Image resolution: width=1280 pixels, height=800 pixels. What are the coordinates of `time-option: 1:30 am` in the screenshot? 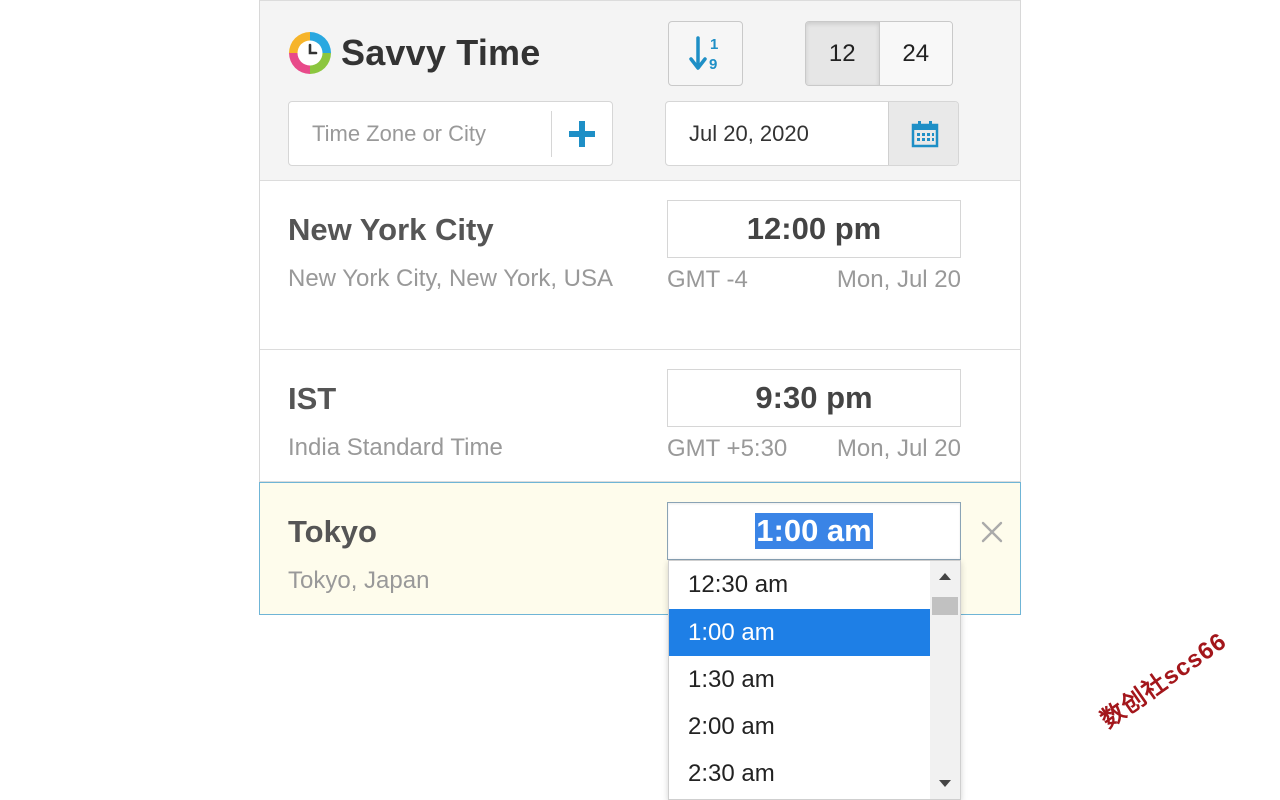 It's located at (799, 679).